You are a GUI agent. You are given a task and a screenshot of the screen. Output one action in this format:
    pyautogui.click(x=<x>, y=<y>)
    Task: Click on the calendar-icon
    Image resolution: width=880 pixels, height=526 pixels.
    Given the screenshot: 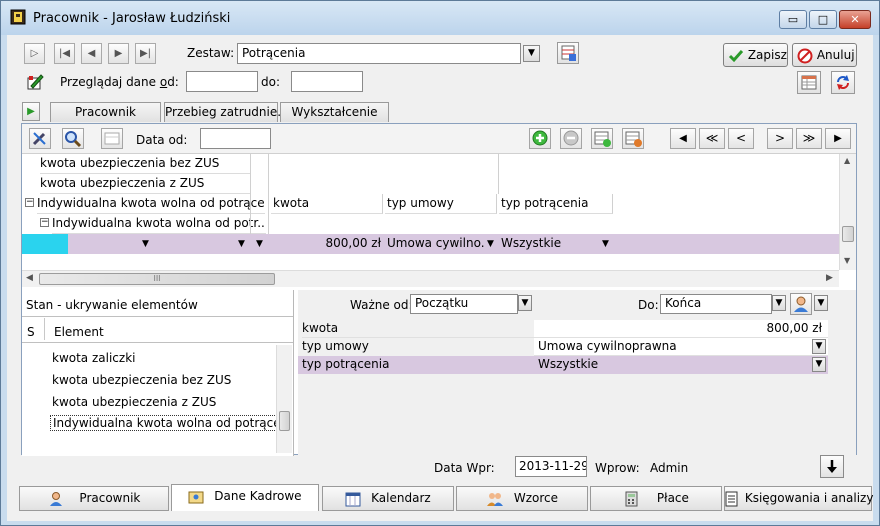 What is the action you would take?
    pyautogui.click(x=112, y=138)
    